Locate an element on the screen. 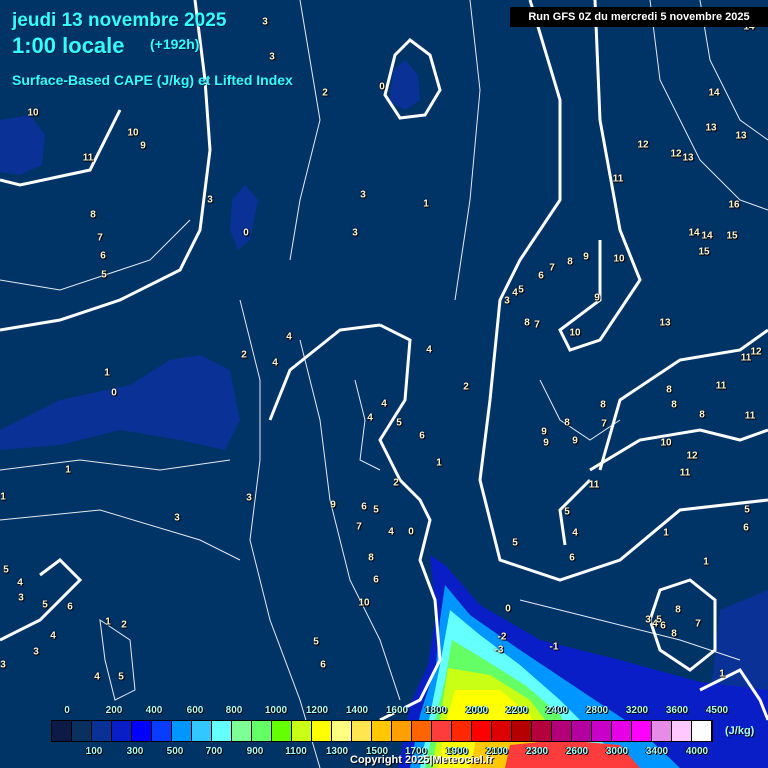  legend-label-top: 800 is located at coordinates (234, 710).